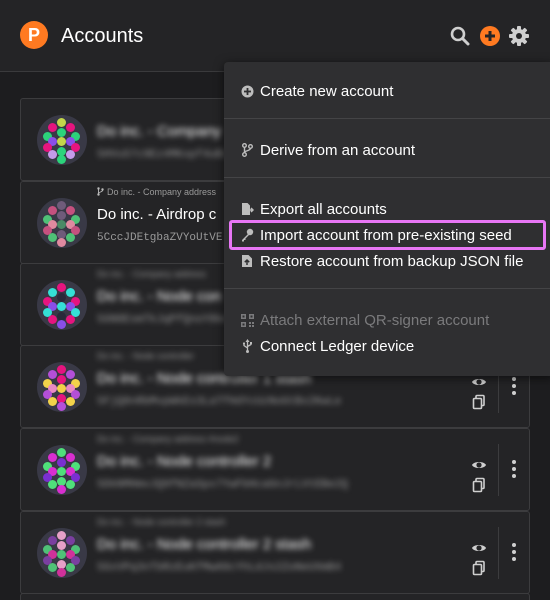  I want to click on menu-item-label: Attach external QR-signer account, so click(375, 320).